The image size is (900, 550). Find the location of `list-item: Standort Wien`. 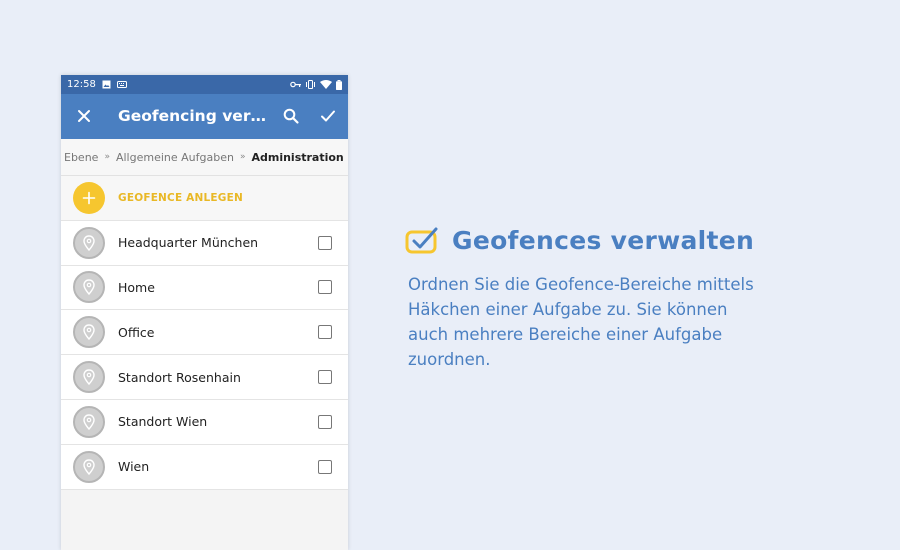

list-item: Standort Wien is located at coordinates (204, 422).